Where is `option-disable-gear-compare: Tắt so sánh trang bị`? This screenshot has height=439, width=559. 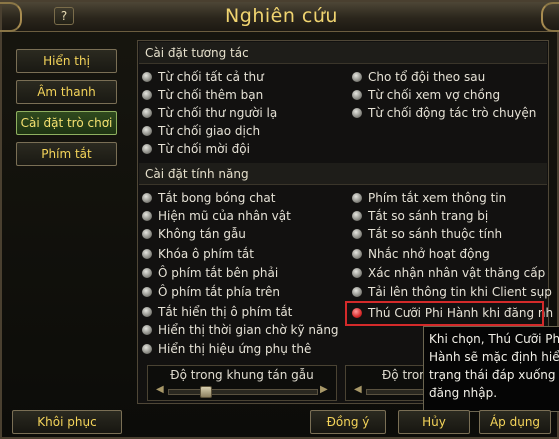
option-disable-gear-compare: Tắt so sánh trang bị is located at coordinates (420, 216).